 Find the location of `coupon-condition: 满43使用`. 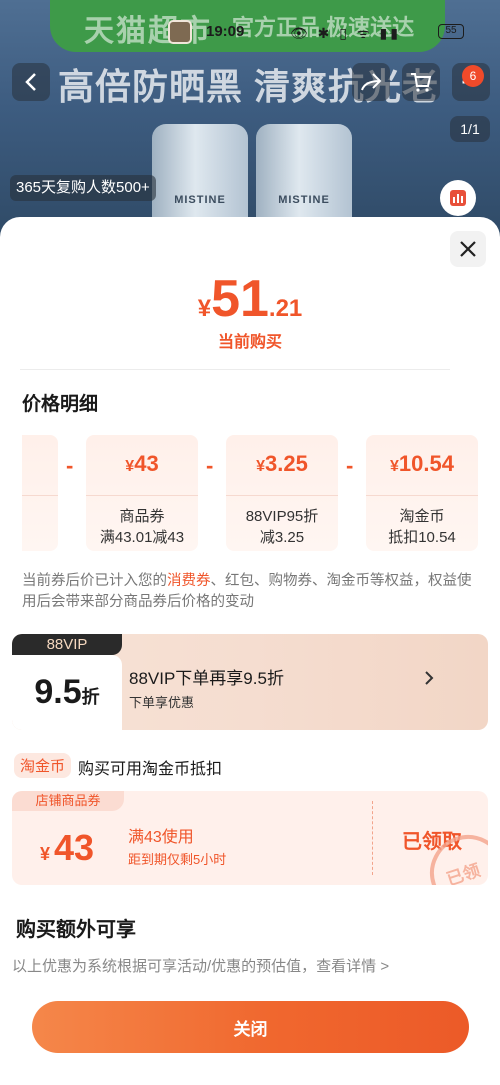

coupon-condition: 满43使用 is located at coordinates (161, 837).